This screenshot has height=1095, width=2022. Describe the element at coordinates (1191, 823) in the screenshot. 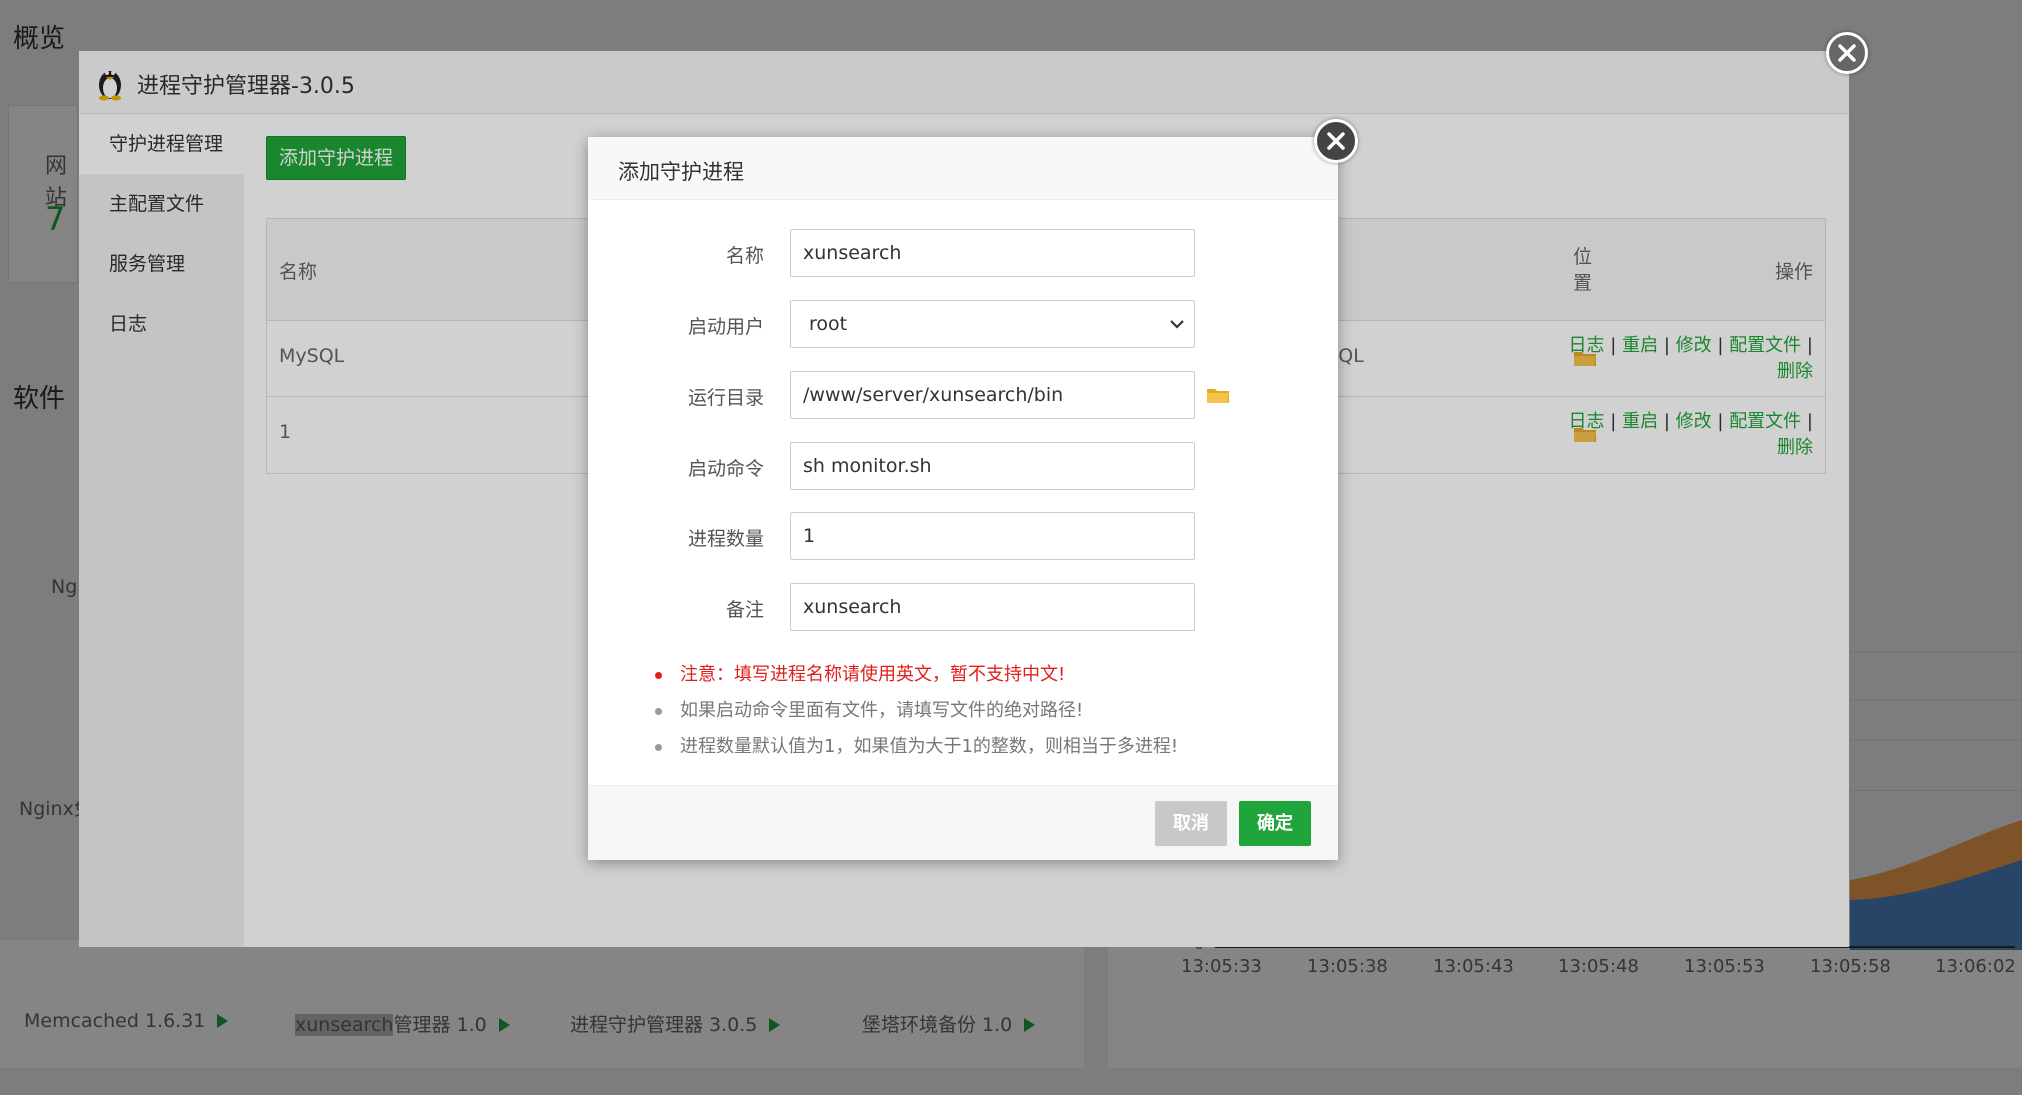

I see `cancel-button: 取消` at that location.